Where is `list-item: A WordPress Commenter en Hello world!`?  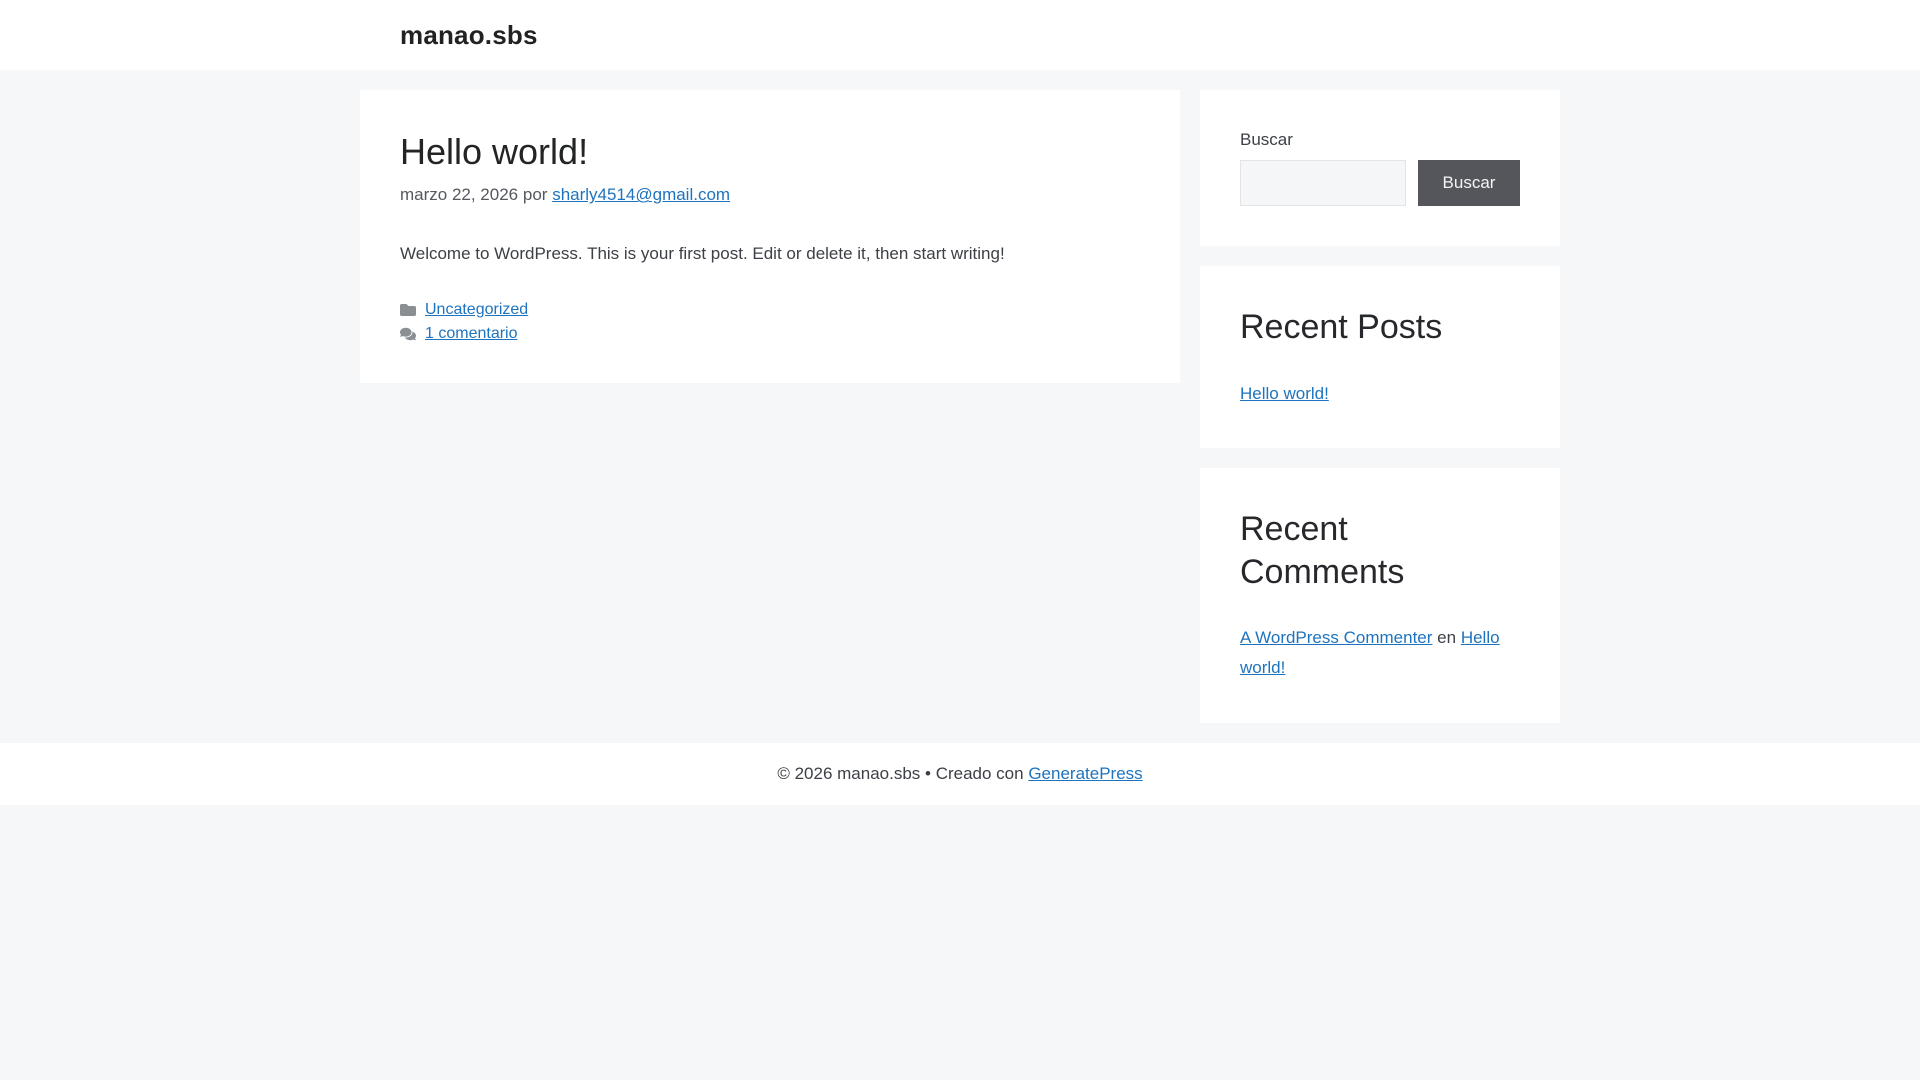
list-item: A WordPress Commenter en Hello world! is located at coordinates (1380, 653).